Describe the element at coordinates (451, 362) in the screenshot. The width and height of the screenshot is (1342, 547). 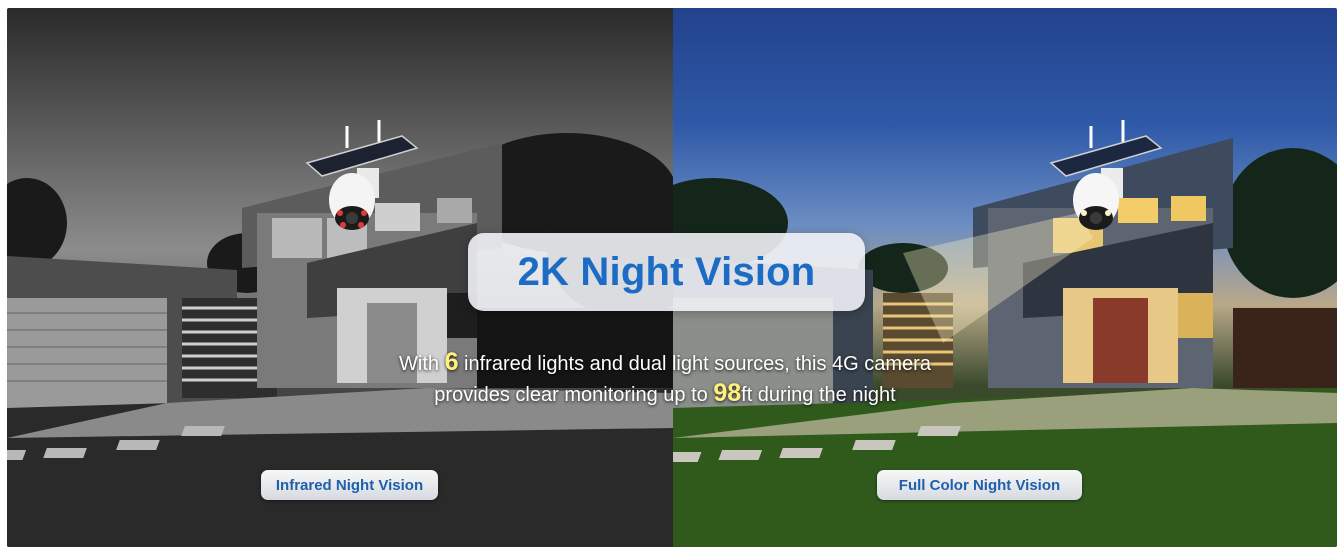
I see `lights-count: 6` at that location.